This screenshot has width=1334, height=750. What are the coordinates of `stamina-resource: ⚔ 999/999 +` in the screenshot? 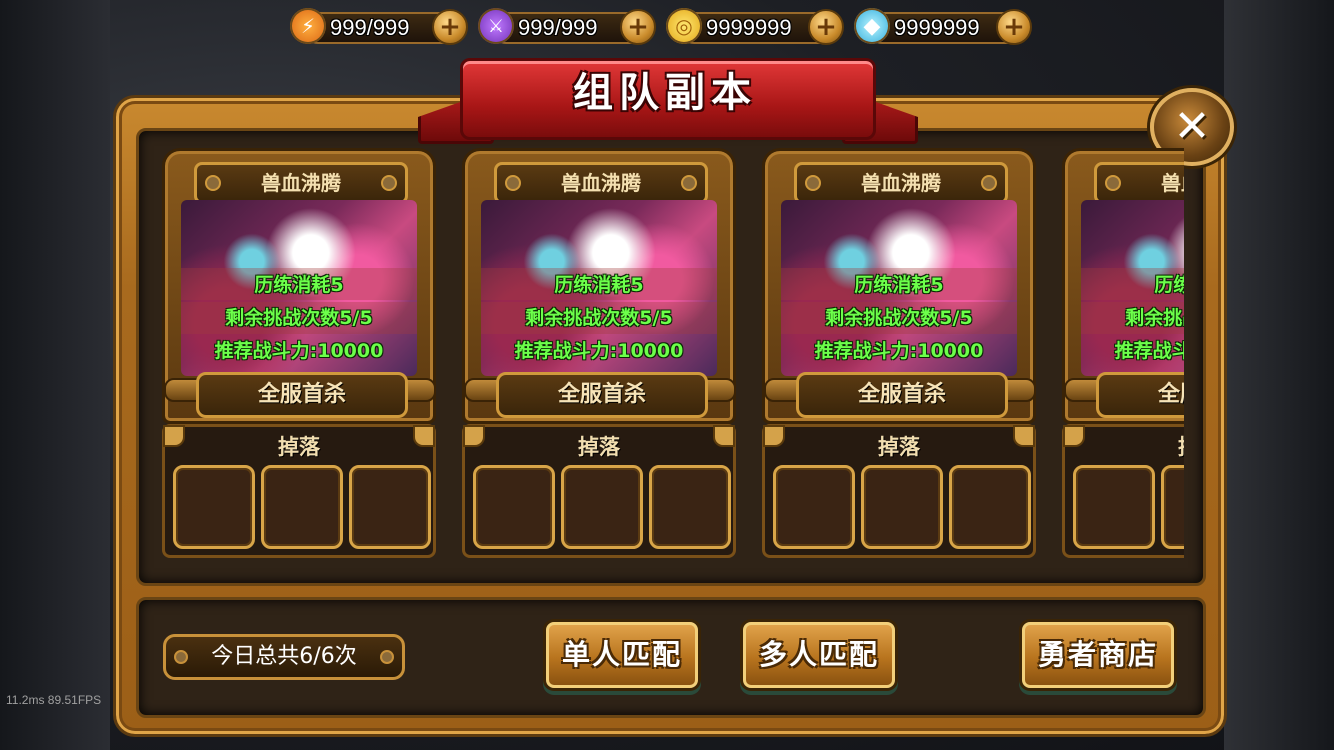 It's located at (568, 26).